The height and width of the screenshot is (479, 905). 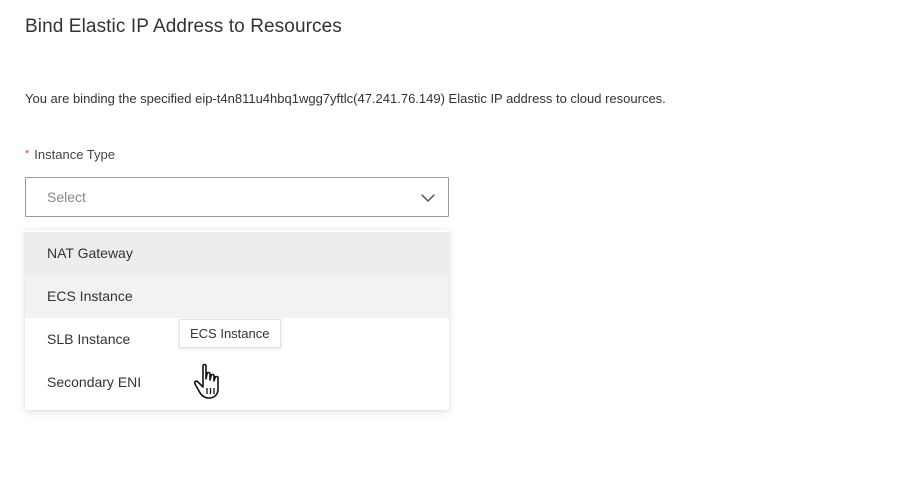 What do you see at coordinates (66, 197) in the screenshot?
I see `instance-type-select-placeholder: Select` at bounding box center [66, 197].